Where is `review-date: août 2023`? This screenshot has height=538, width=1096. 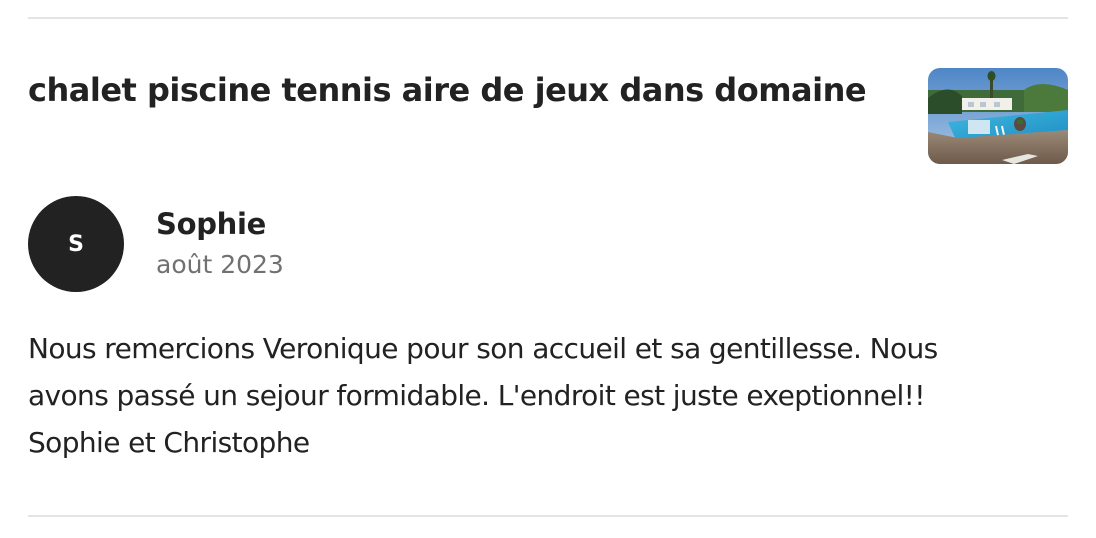 review-date: août 2023 is located at coordinates (220, 264).